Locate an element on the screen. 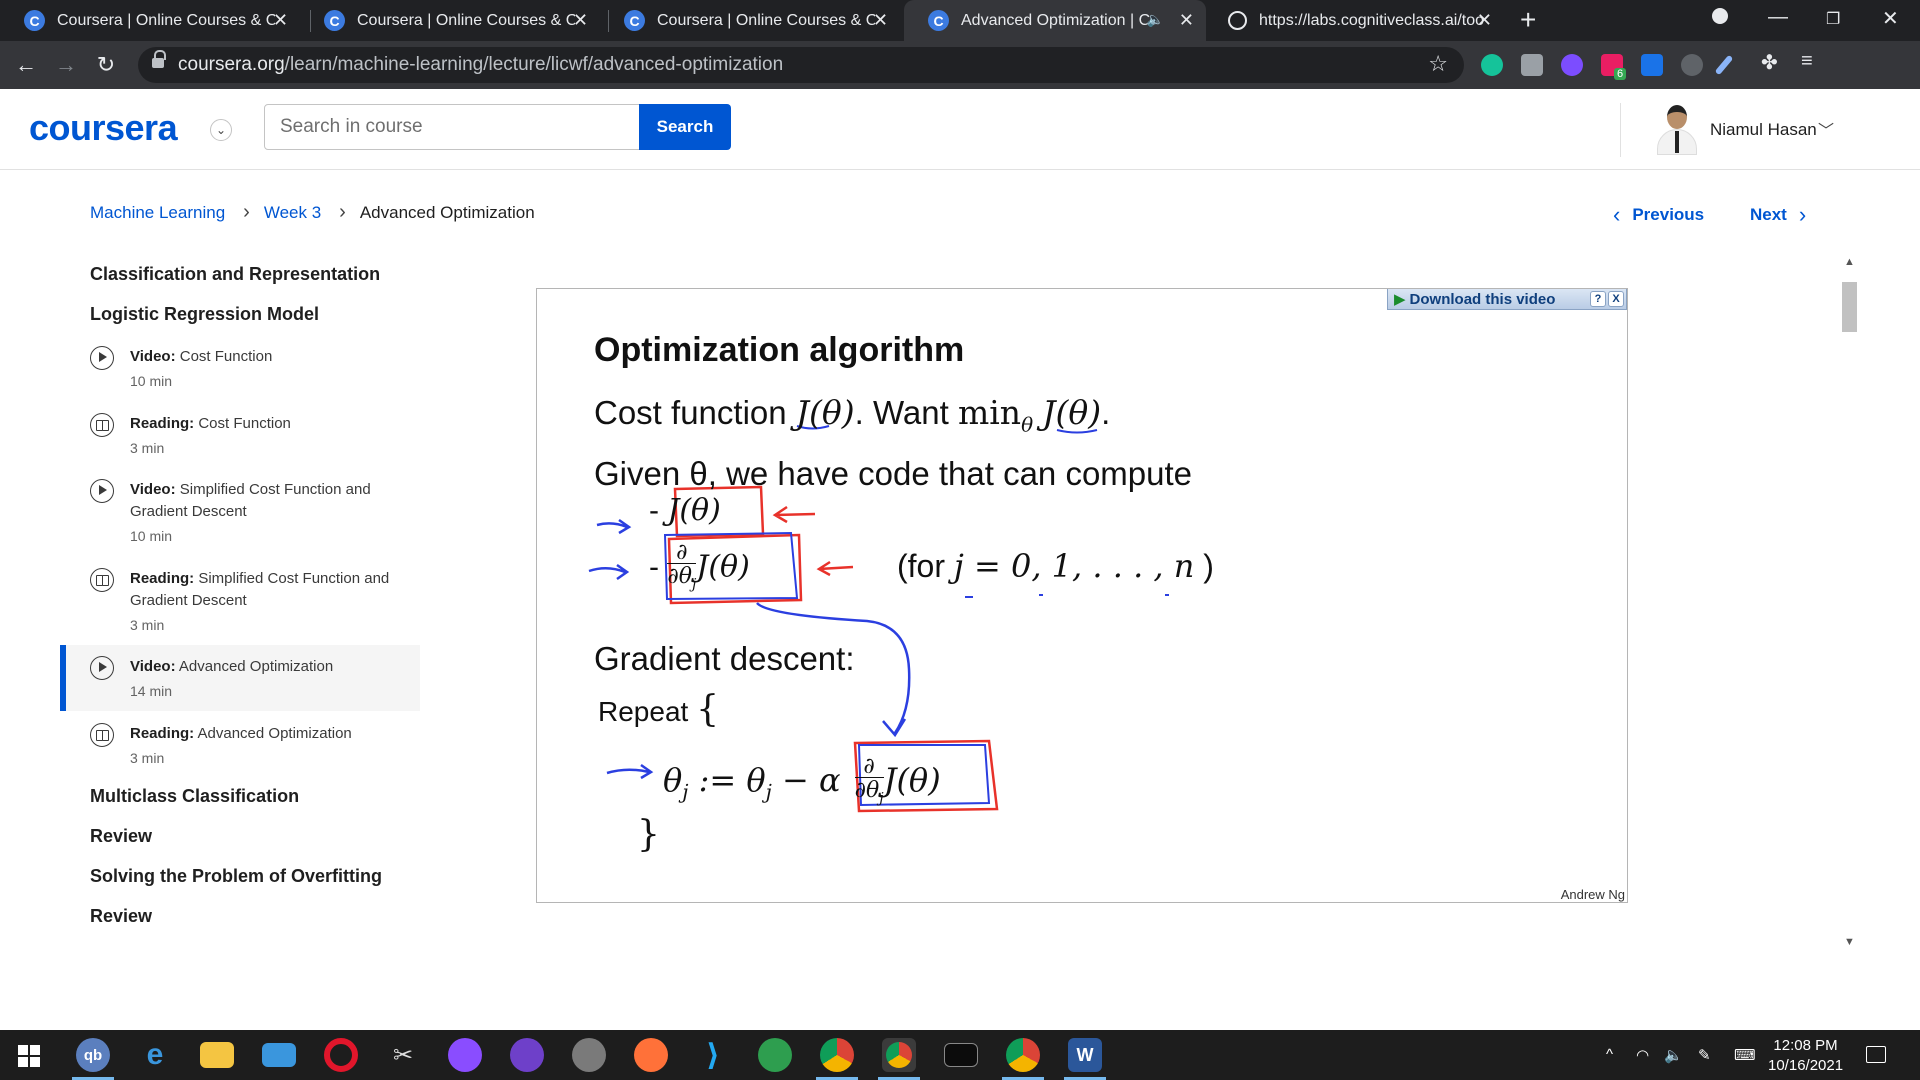 The width and height of the screenshot is (1920, 1080). grammarly-extension-icon is located at coordinates (1492, 65).